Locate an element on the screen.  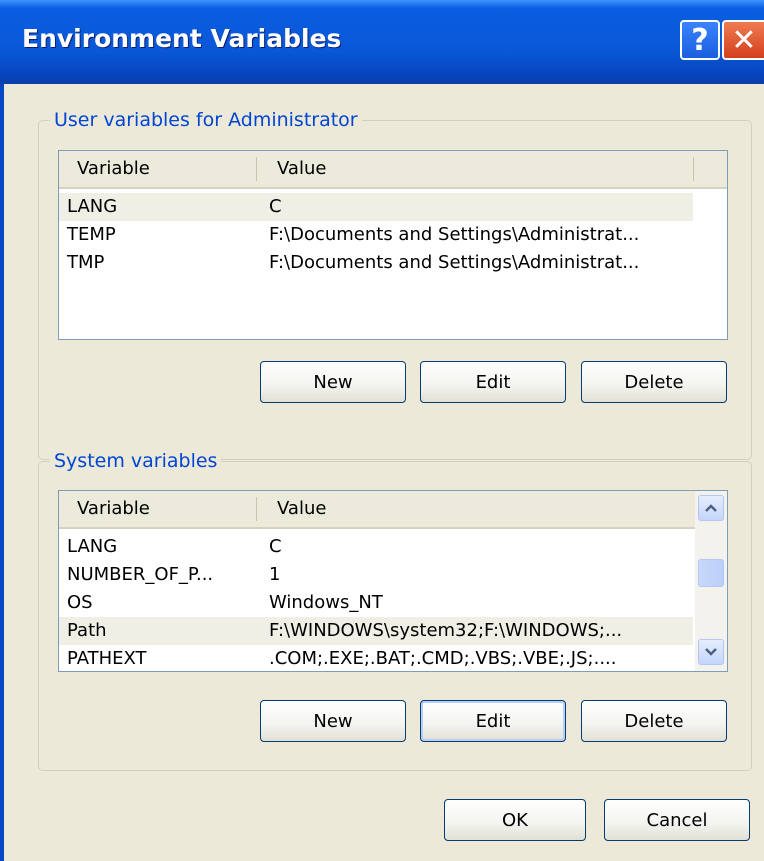
scroll-thumb is located at coordinates (711, 573).